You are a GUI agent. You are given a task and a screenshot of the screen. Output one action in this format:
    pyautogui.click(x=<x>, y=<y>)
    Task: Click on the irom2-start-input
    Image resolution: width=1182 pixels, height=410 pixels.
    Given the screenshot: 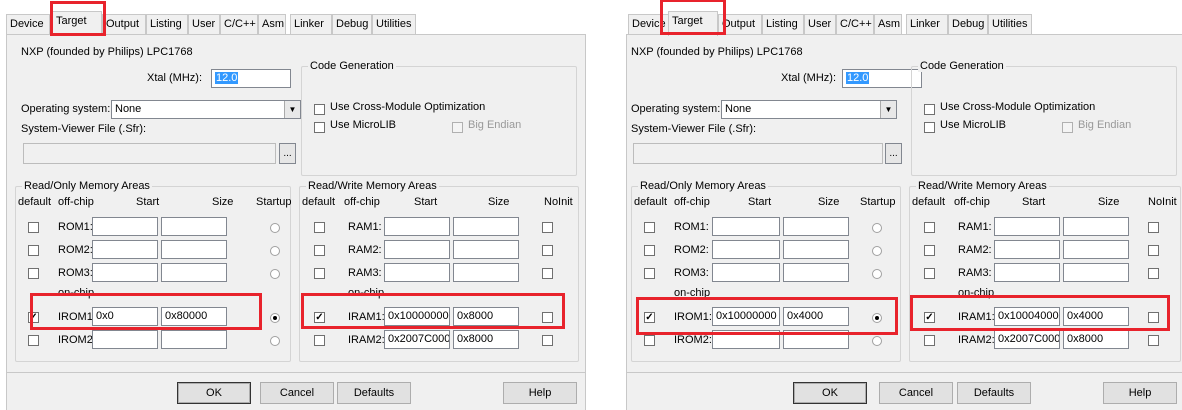 What is the action you would take?
    pyautogui.click(x=125, y=339)
    